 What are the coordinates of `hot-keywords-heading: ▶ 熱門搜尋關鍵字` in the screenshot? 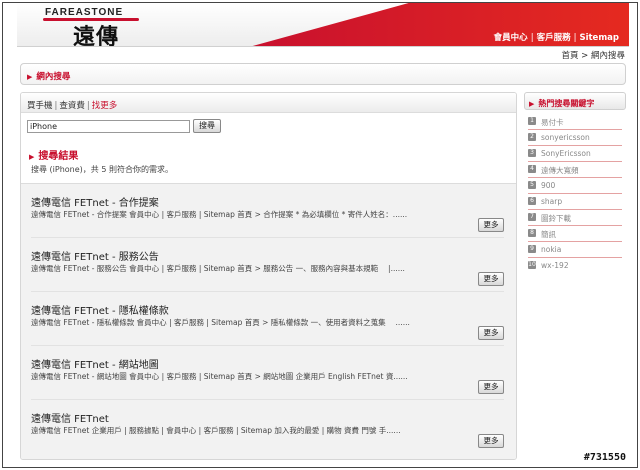 It's located at (575, 101).